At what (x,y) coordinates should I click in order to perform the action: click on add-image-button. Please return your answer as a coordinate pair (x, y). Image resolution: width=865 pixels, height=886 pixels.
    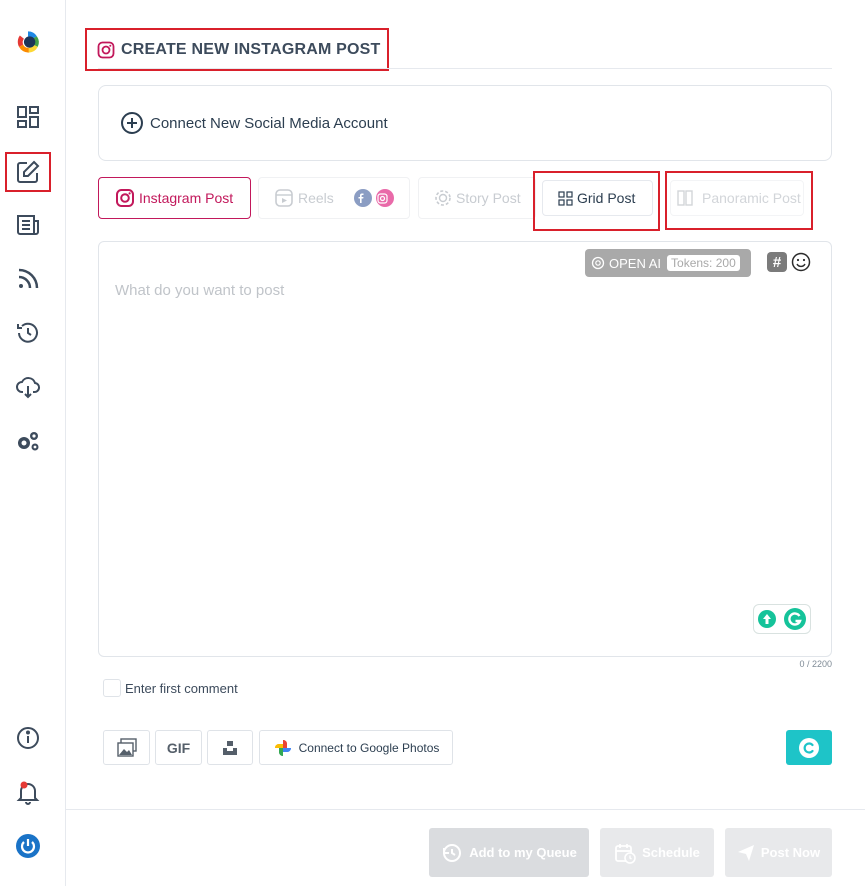
    Looking at the image, I should click on (126, 747).